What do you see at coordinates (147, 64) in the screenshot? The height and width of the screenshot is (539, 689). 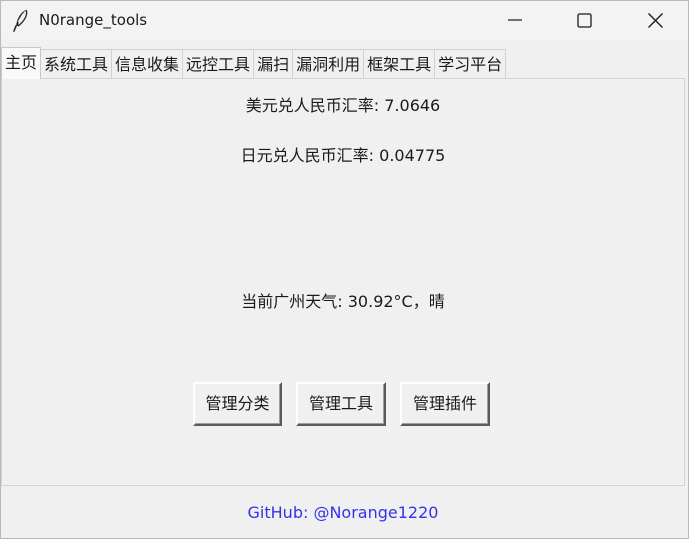 I see `tab-info-gathering: 信息收集` at bounding box center [147, 64].